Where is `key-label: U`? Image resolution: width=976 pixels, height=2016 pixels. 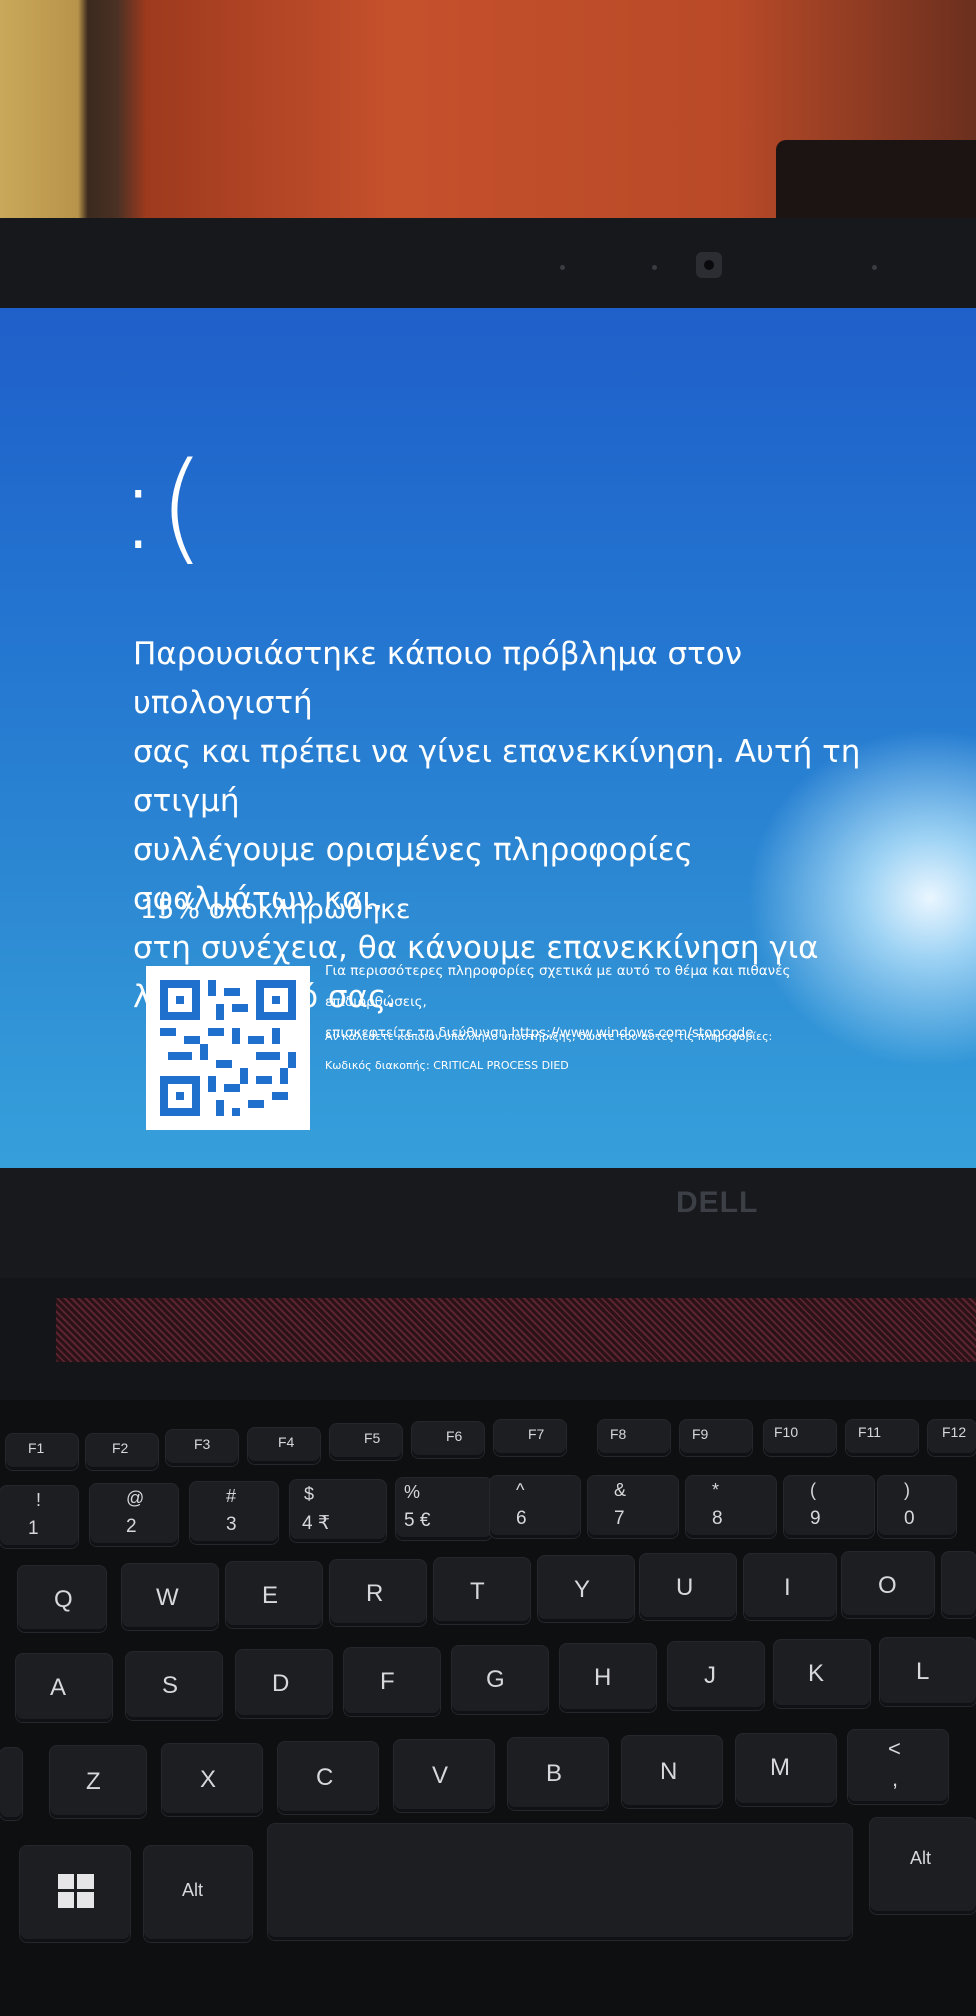 key-label: U is located at coordinates (685, 1587).